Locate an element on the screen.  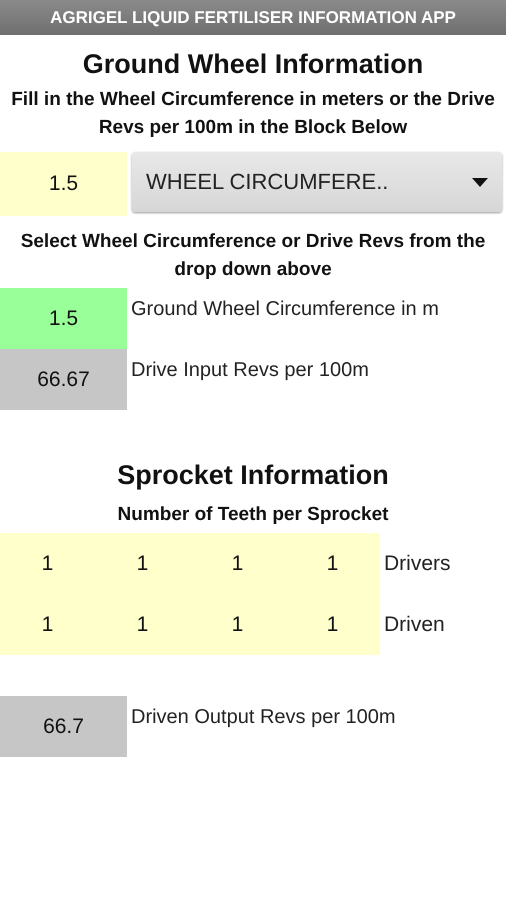
result-label: Ground Wheel Circumference in m is located at coordinates (284, 309).